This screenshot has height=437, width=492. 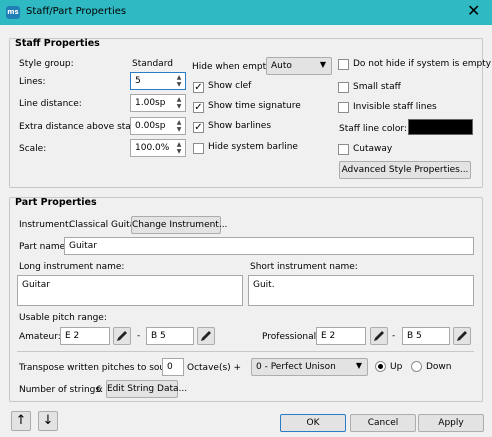 I want to click on interval-dropdown: 0 - Perfect Unison ▼, so click(x=309, y=367).